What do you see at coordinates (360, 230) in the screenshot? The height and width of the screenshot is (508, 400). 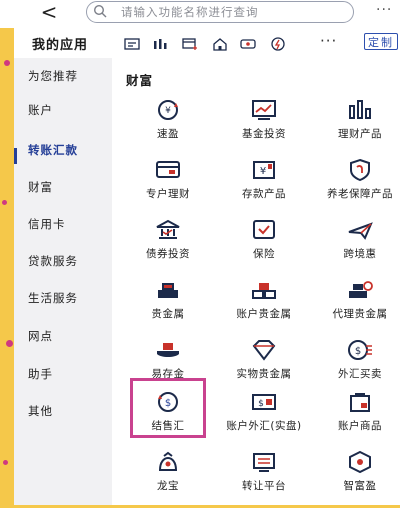 I see `plane-icon` at bounding box center [360, 230].